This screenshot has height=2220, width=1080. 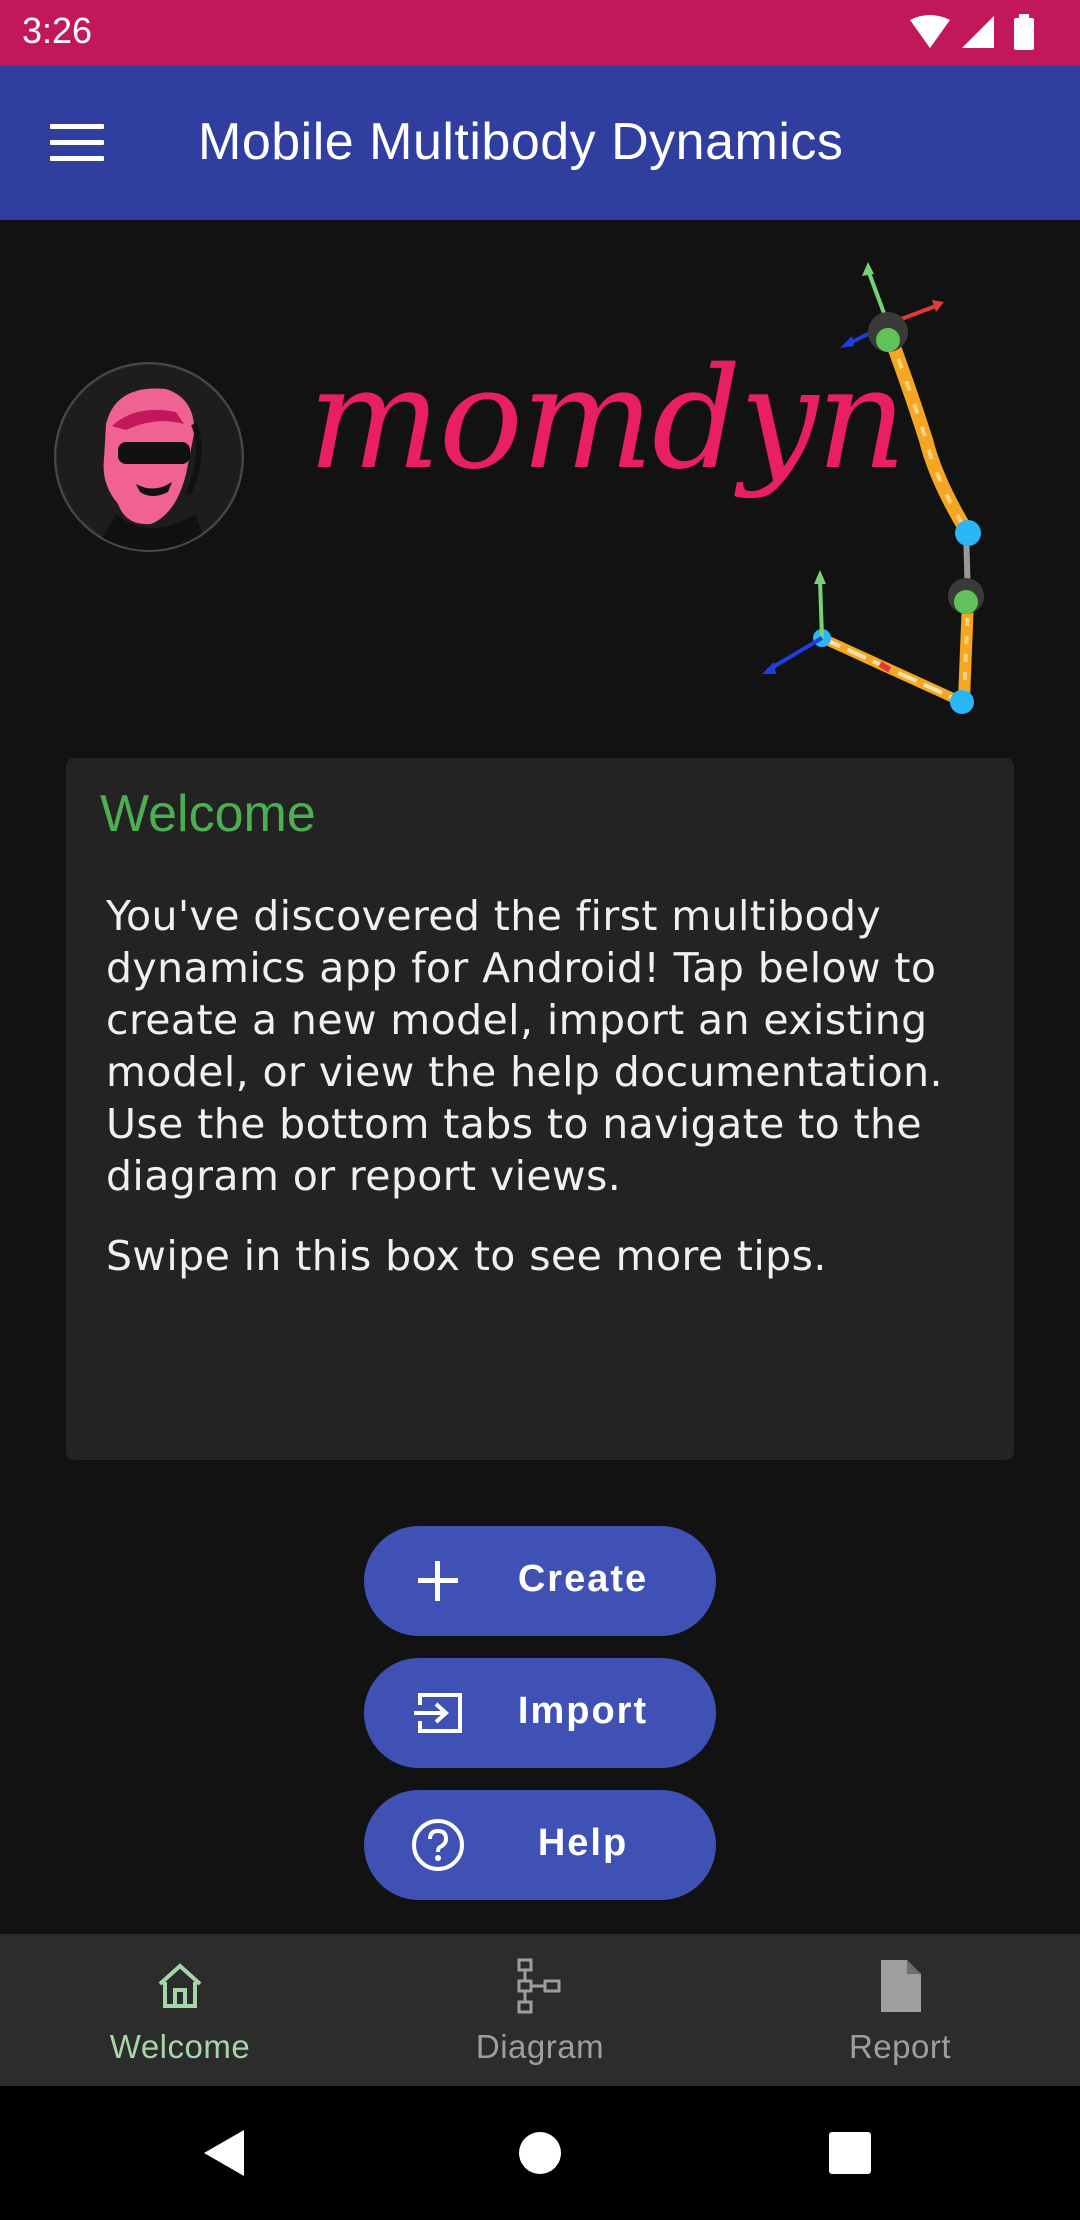 What do you see at coordinates (900, 2046) in the screenshot?
I see `nav-label-report: Report` at bounding box center [900, 2046].